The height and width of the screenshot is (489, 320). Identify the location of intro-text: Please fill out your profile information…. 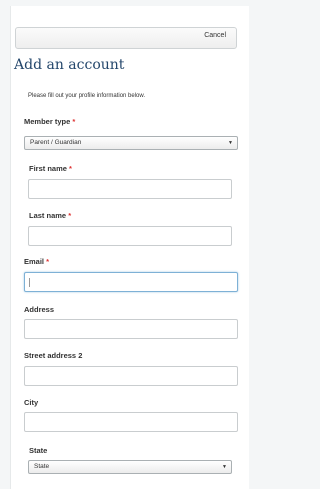
(87, 96).